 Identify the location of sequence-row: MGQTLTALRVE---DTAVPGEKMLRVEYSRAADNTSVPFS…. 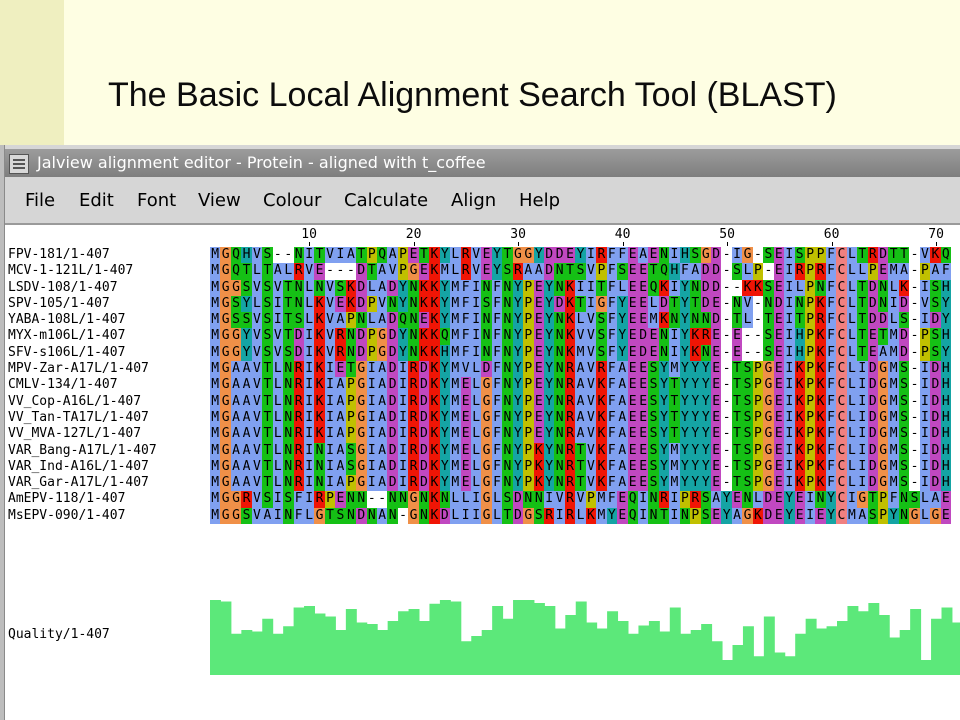
(581, 271).